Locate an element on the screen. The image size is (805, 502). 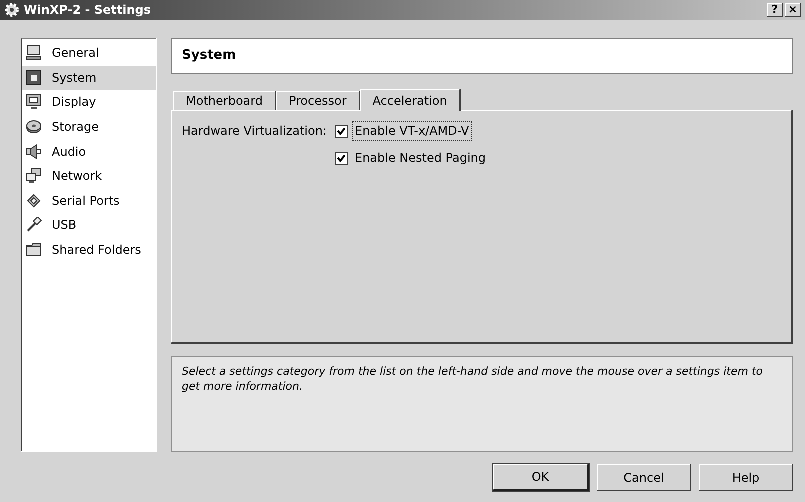
speaker-icon is located at coordinates (34, 152).